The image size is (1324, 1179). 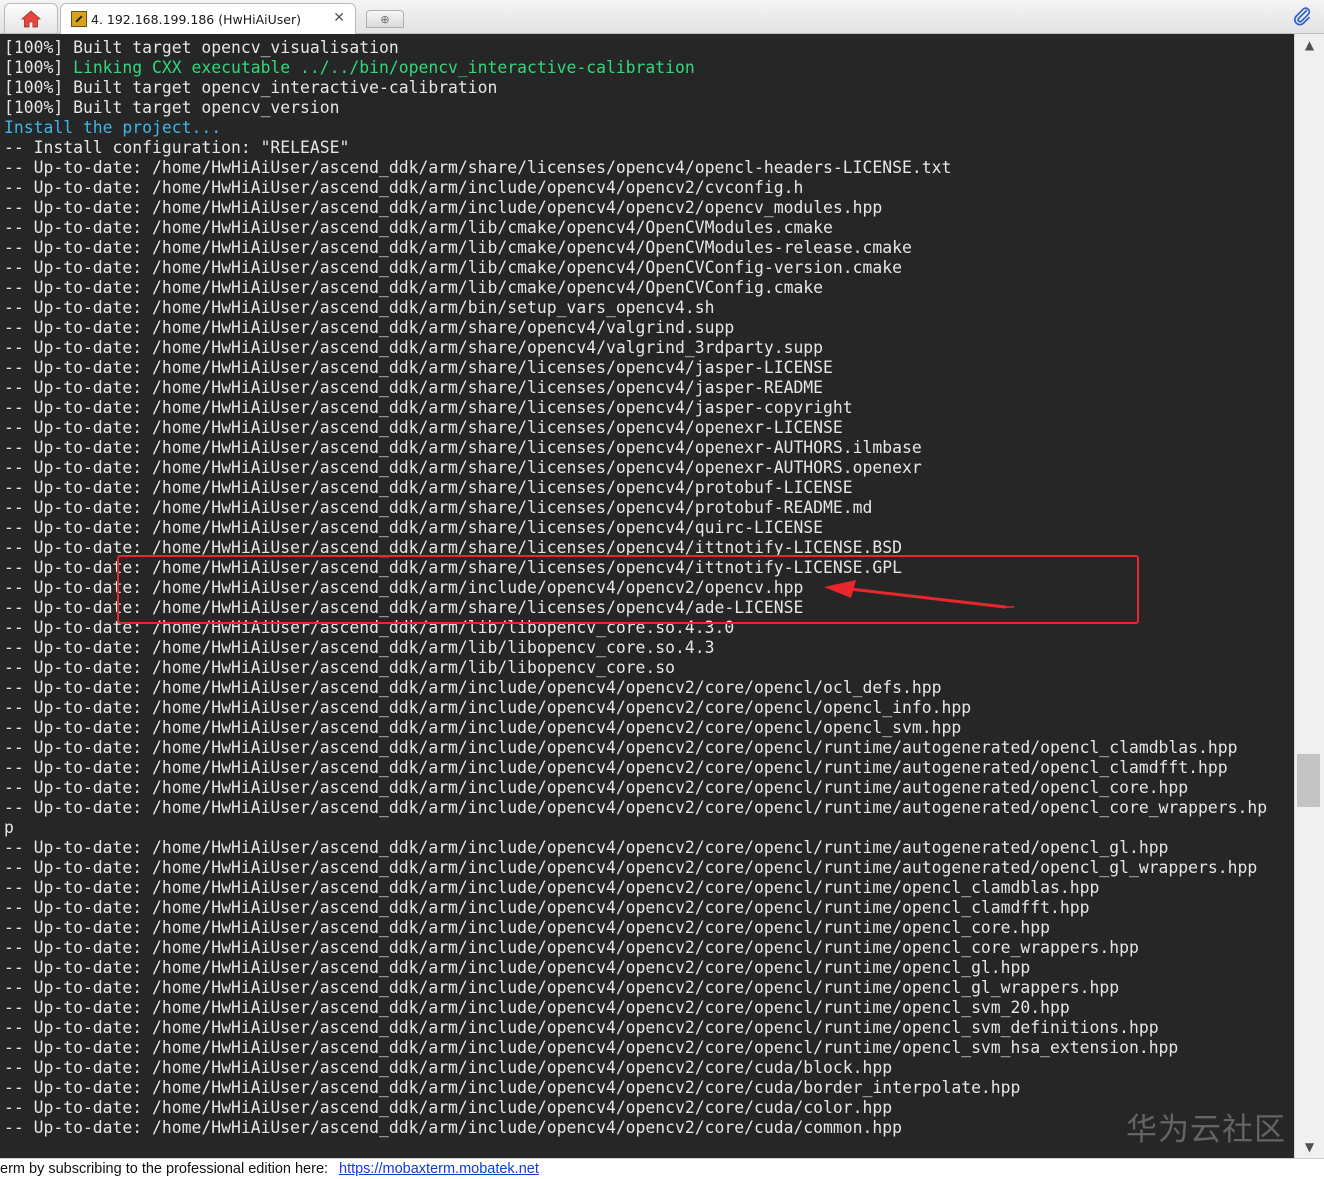 I want to click on terminal-line: [100%] Built target opencv_visualisation, so click(x=201, y=47).